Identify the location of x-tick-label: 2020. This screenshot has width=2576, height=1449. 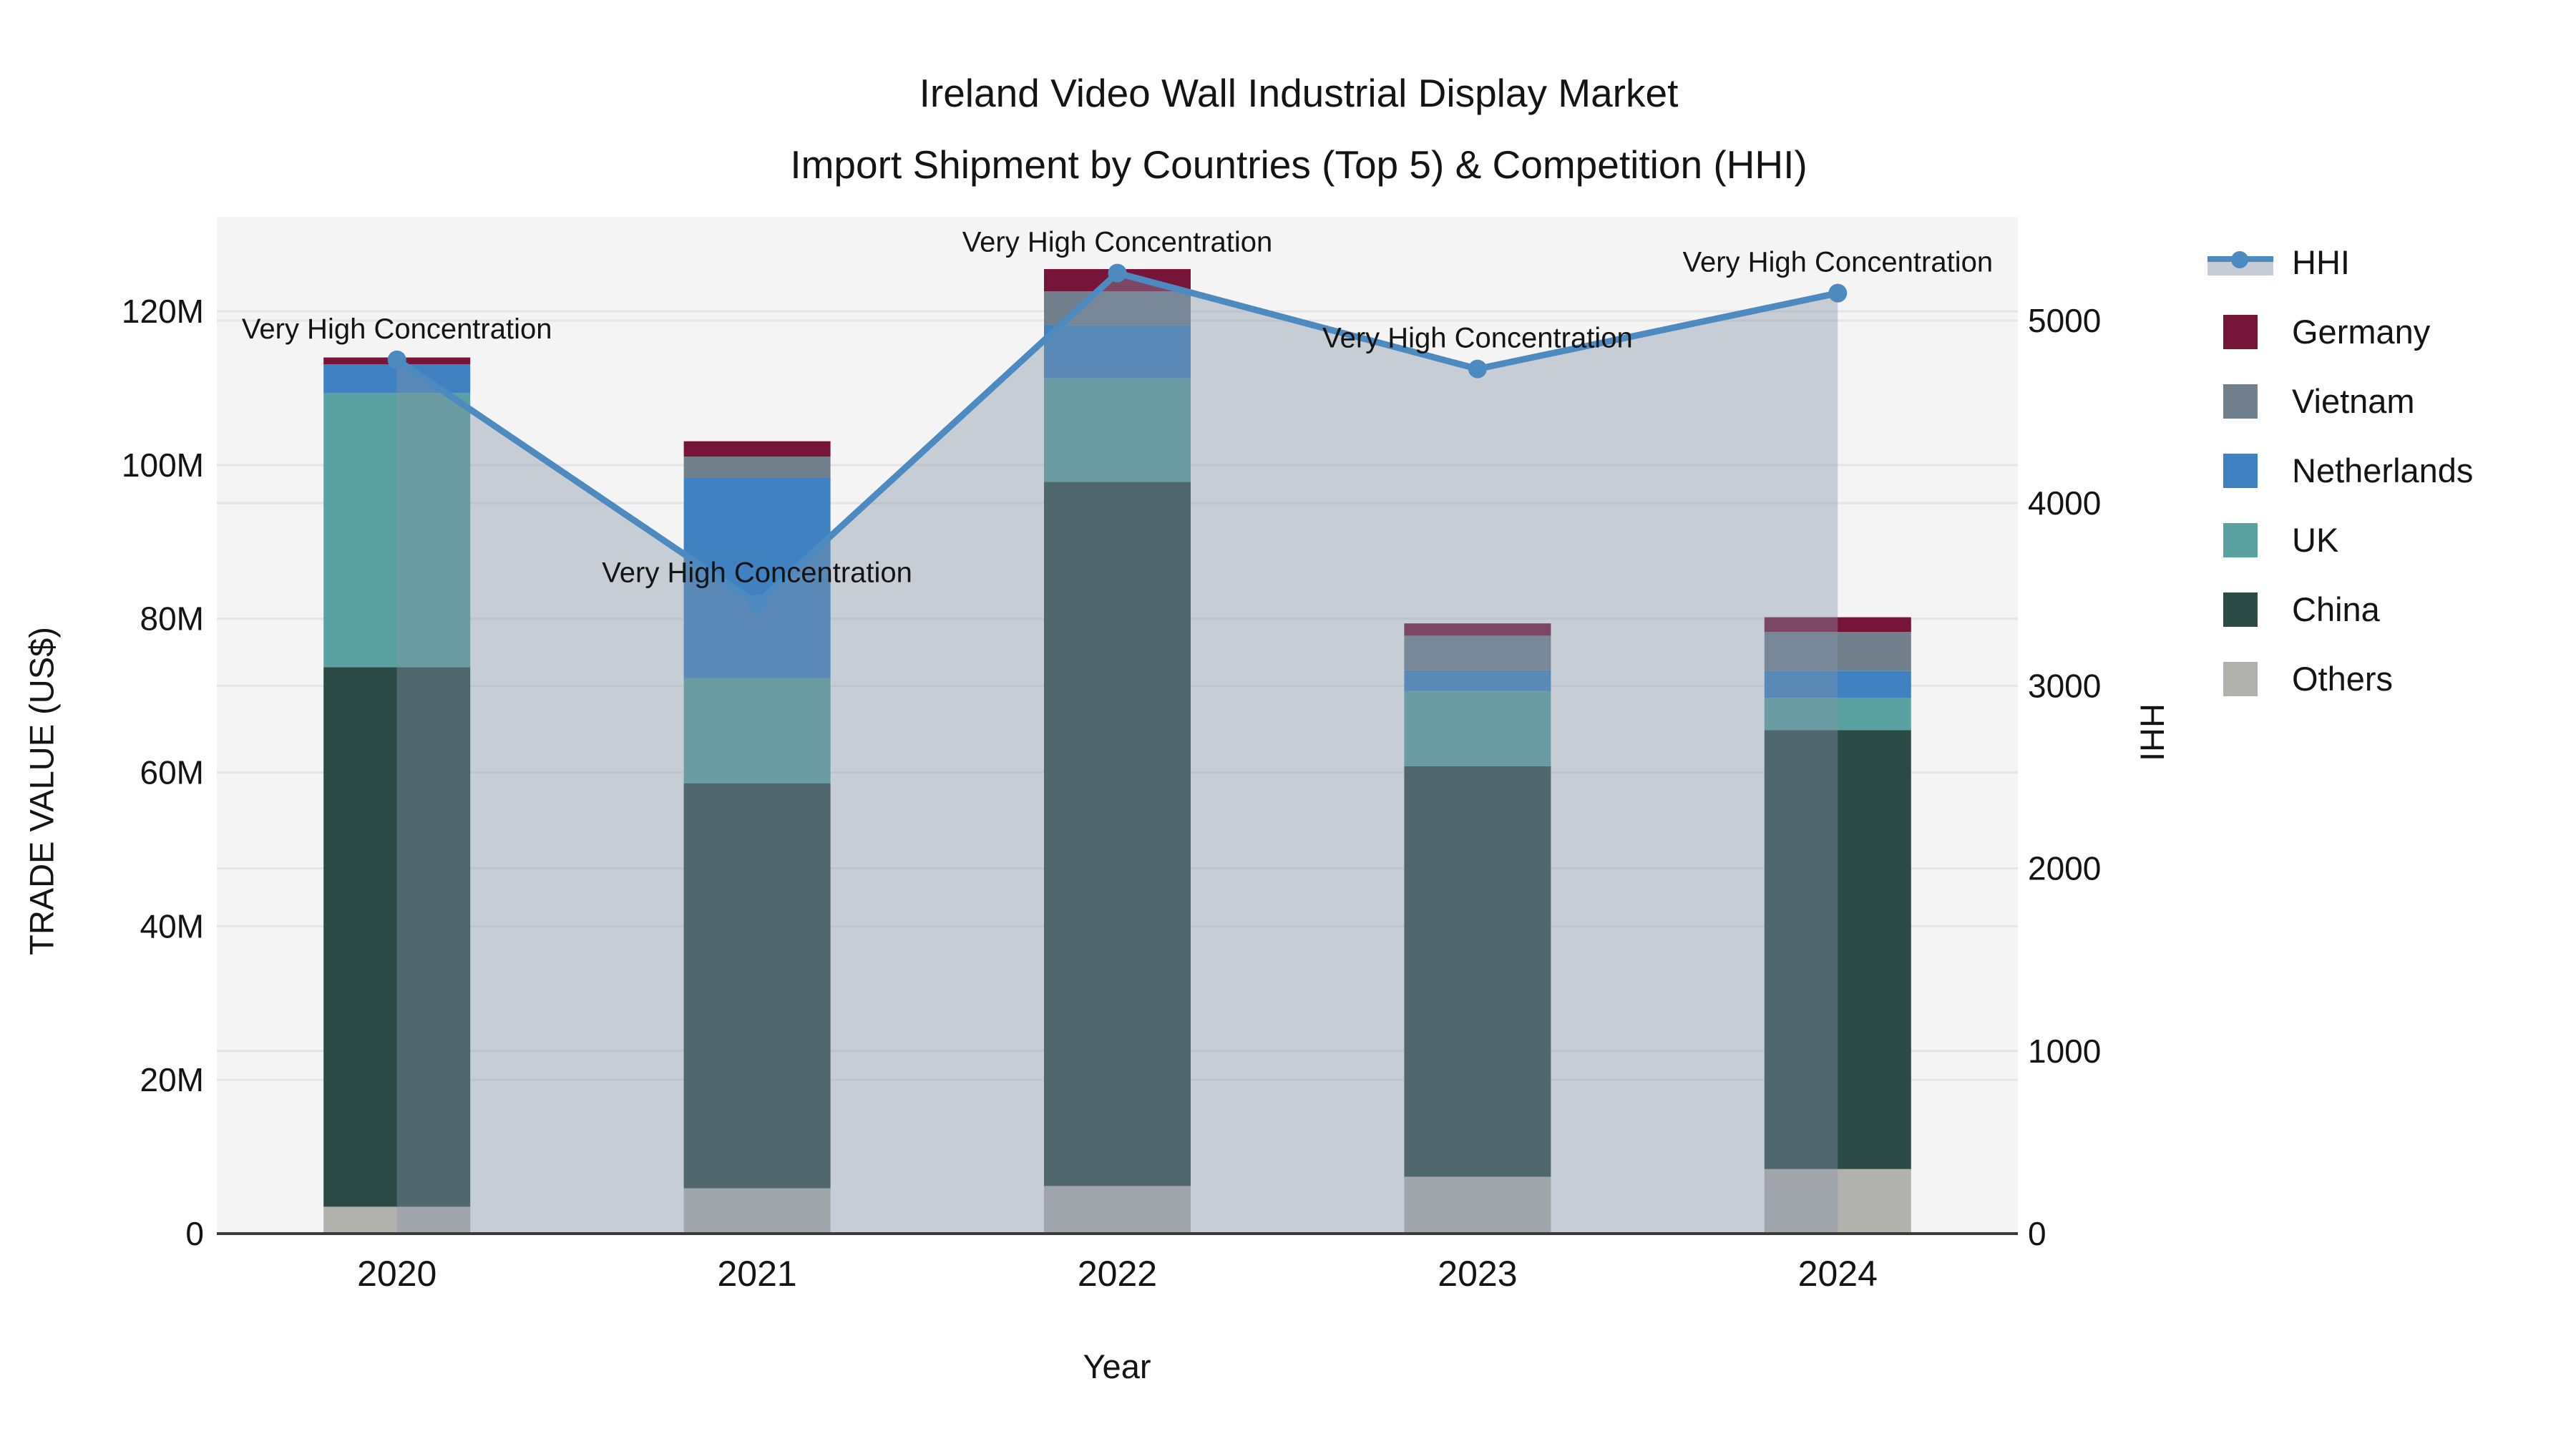
(396, 1274).